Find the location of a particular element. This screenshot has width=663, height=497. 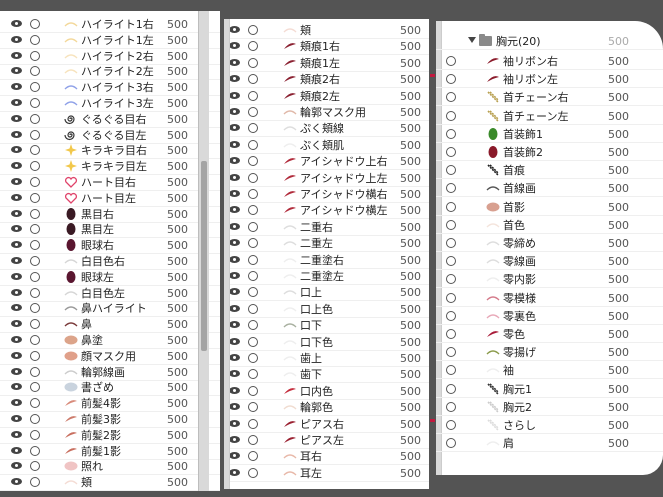

layer-row: 頬 500 is located at coordinates (110, 482).